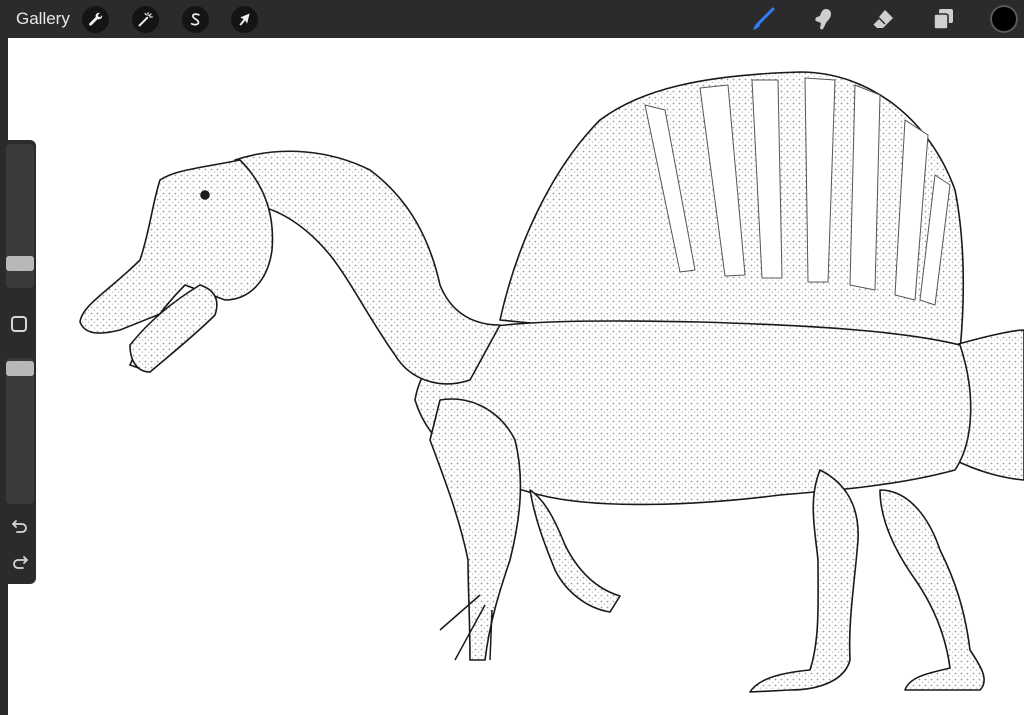  I want to click on smudge-tool, so click(823, 19).